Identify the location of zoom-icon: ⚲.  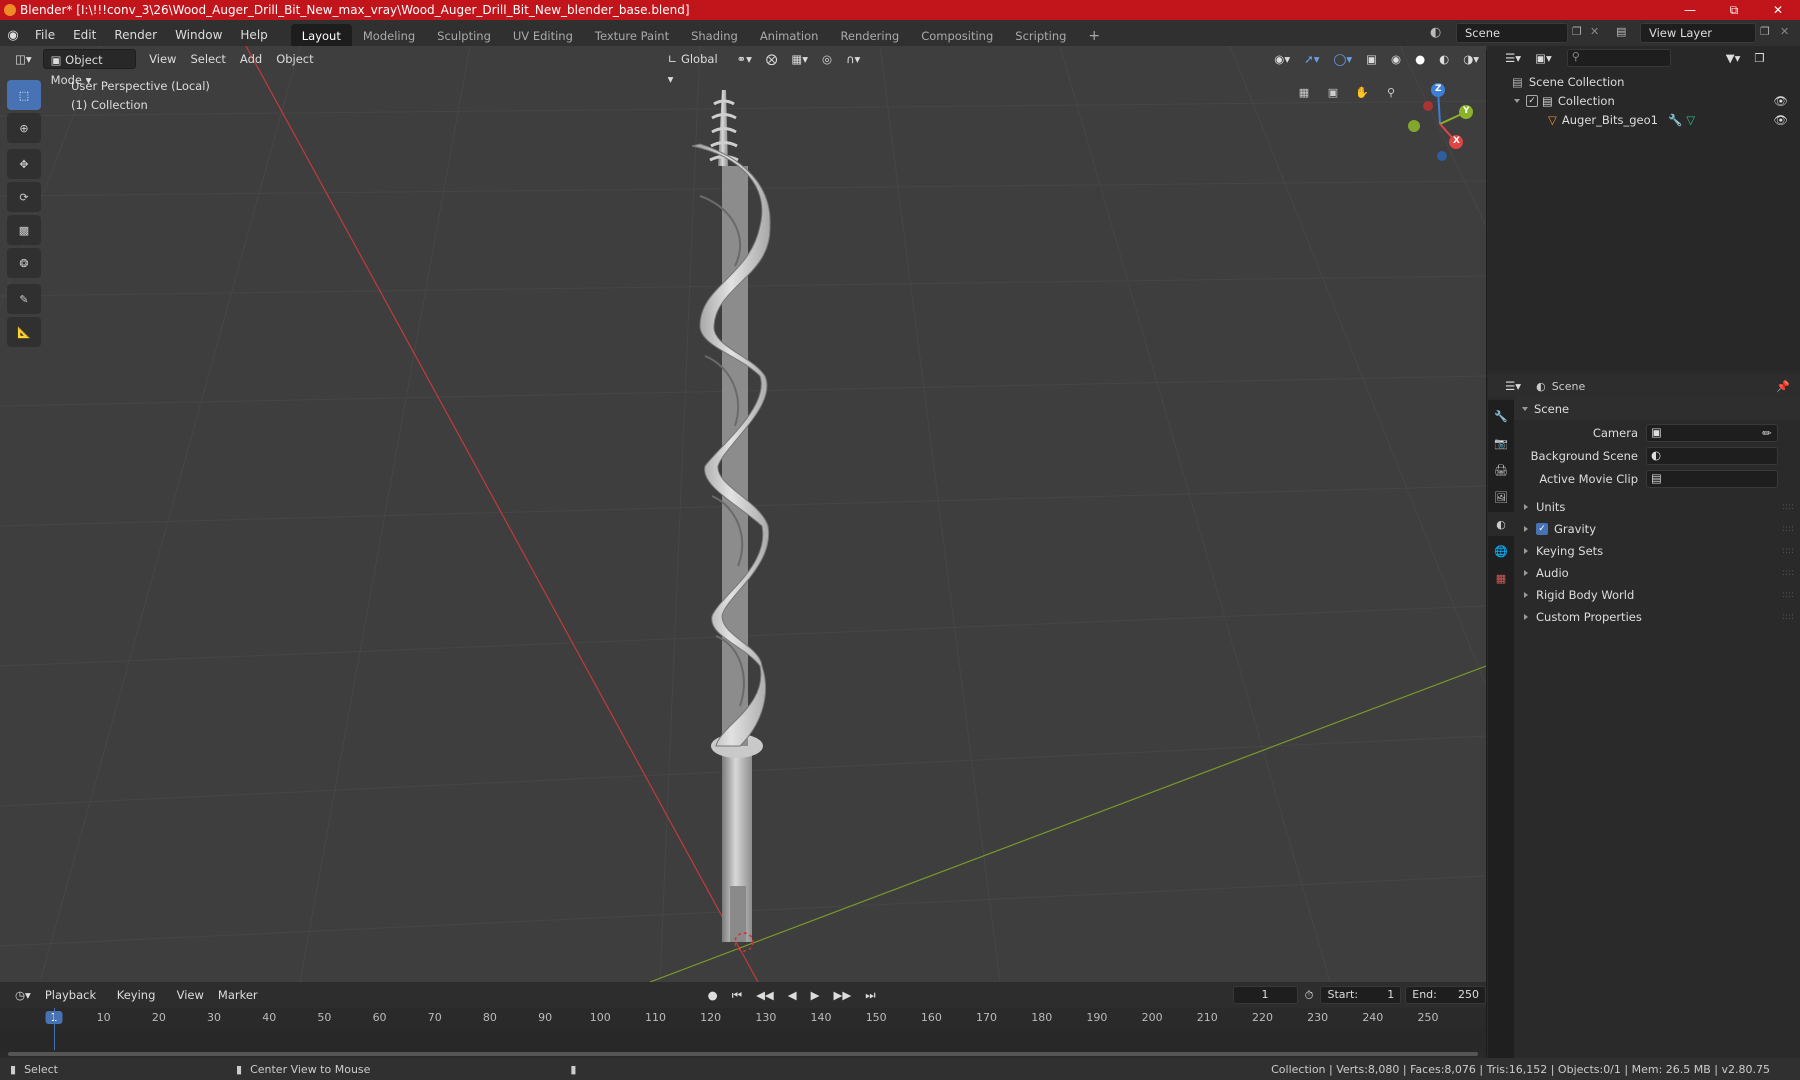
(1391, 92).